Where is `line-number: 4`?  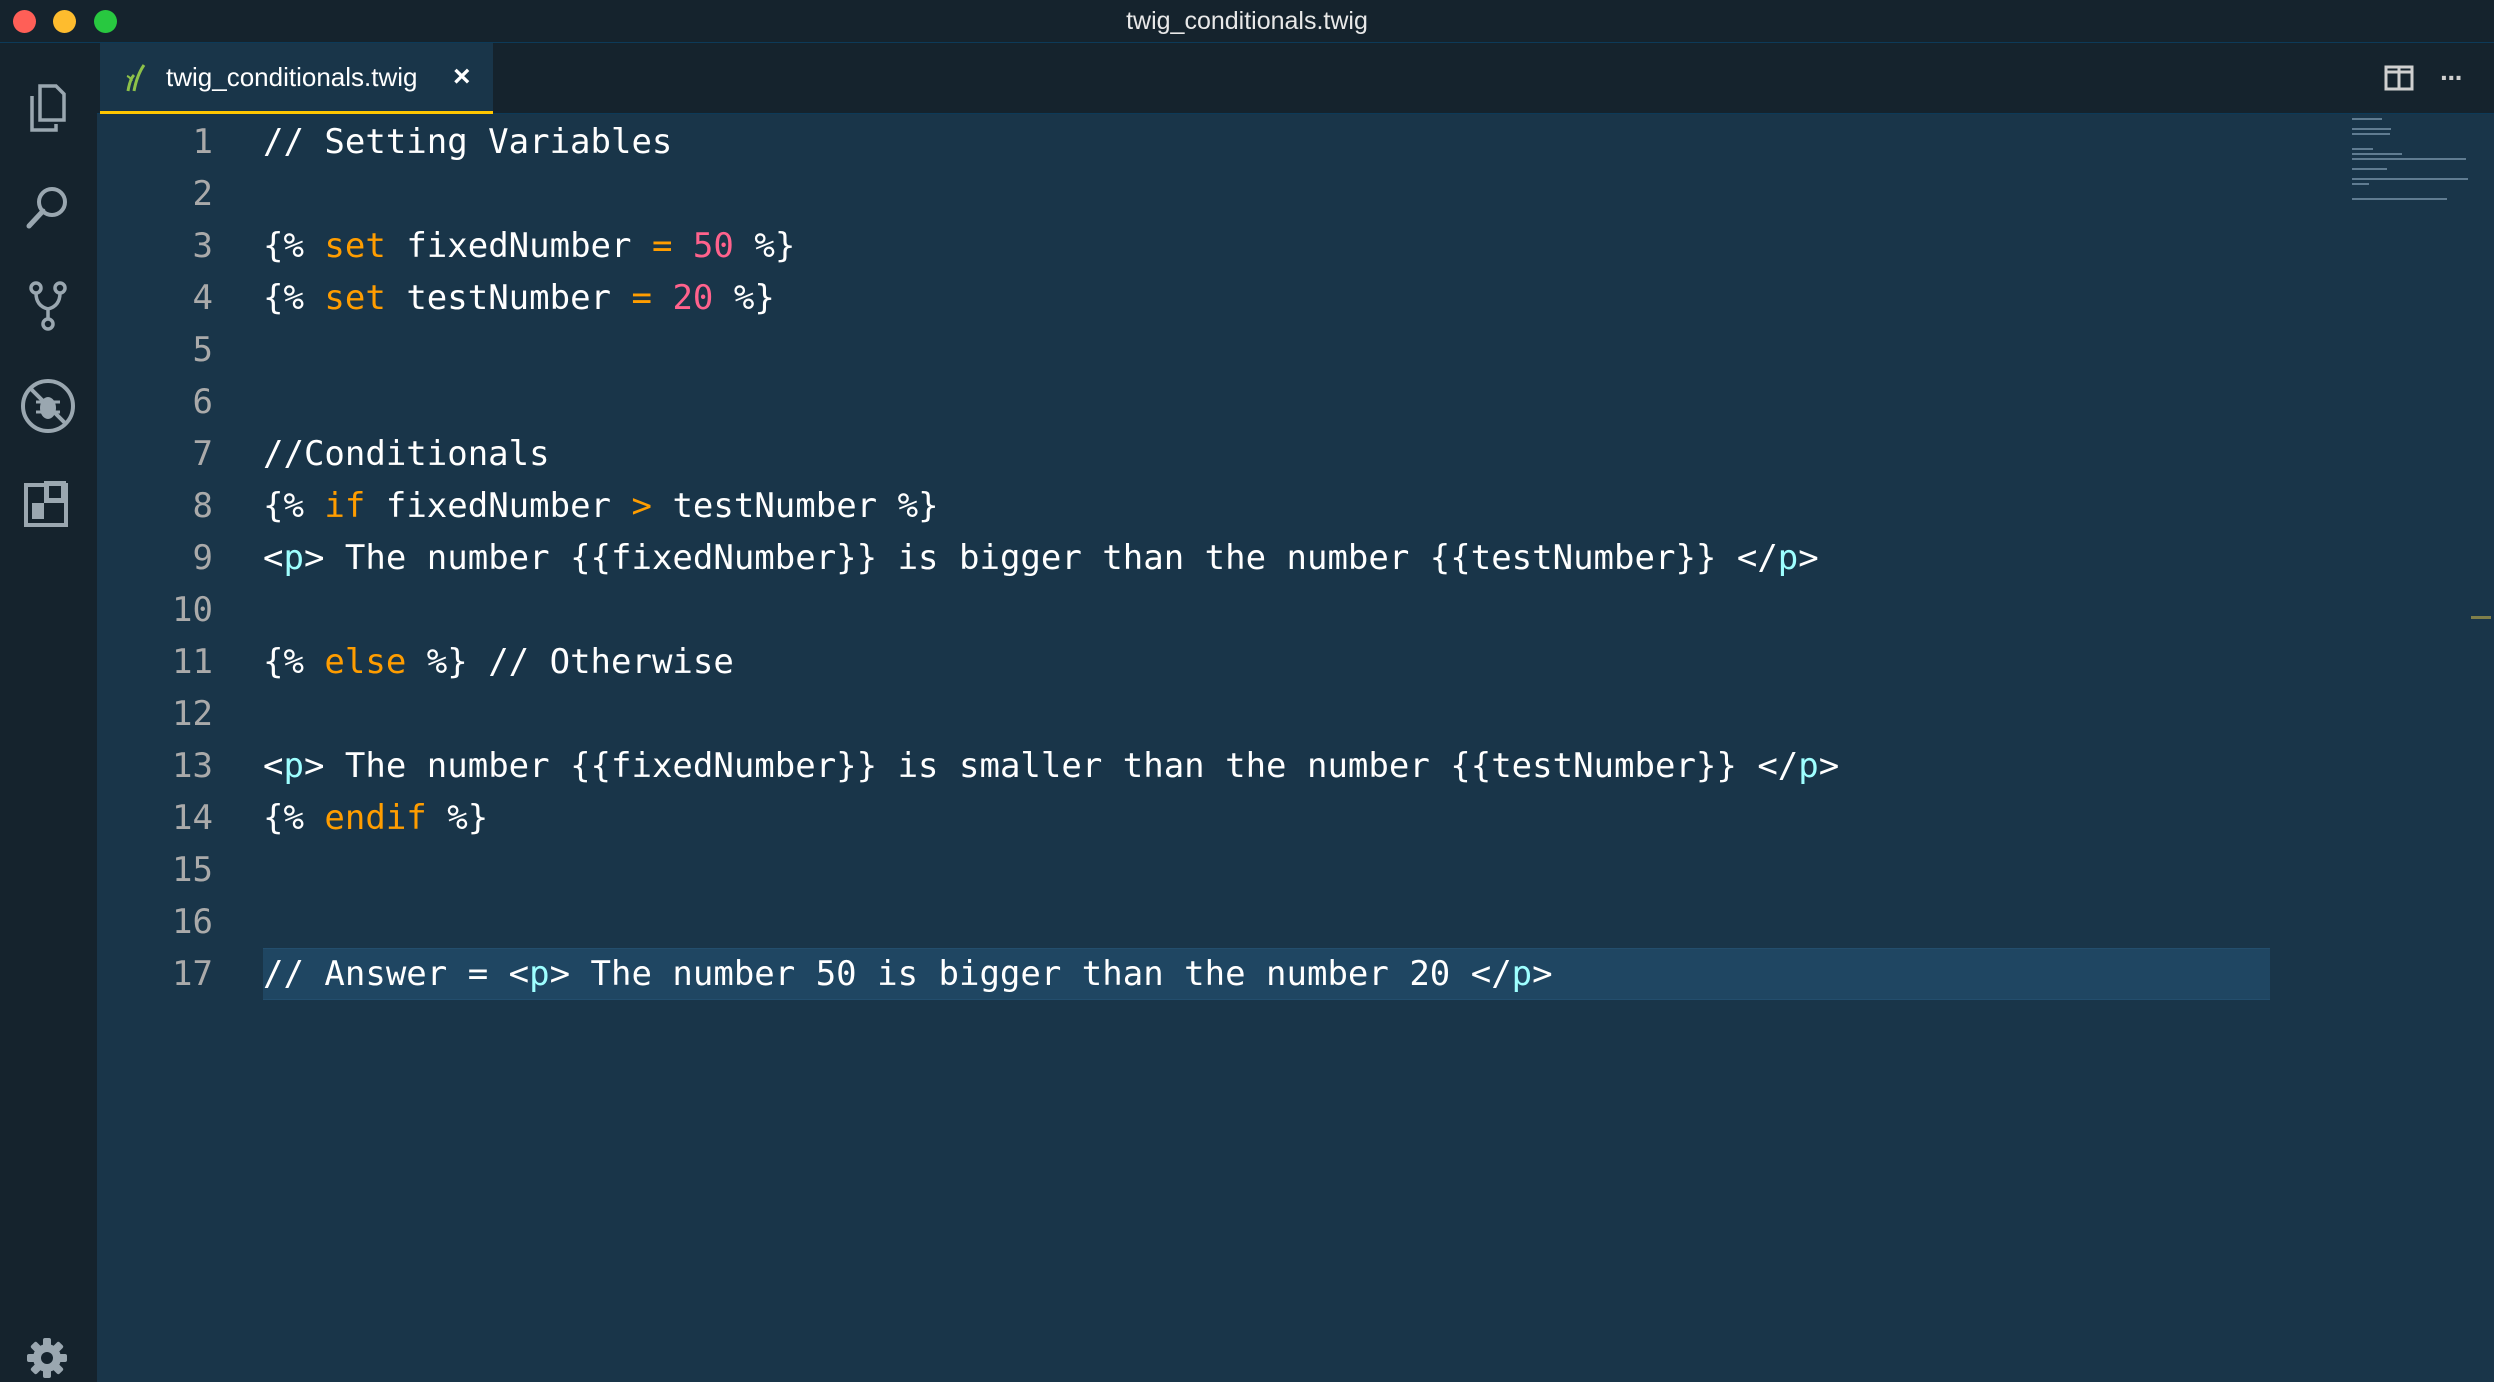
line-number: 4 is located at coordinates (202, 298).